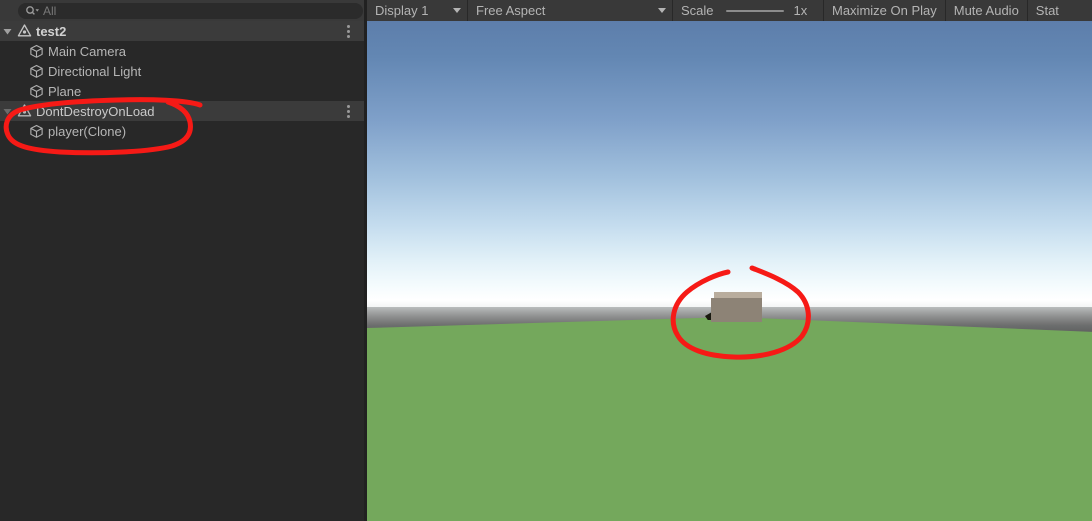 The width and height of the screenshot is (1092, 521). Describe the element at coordinates (65, 91) in the screenshot. I see `hierarchy-row-label: Plane` at that location.